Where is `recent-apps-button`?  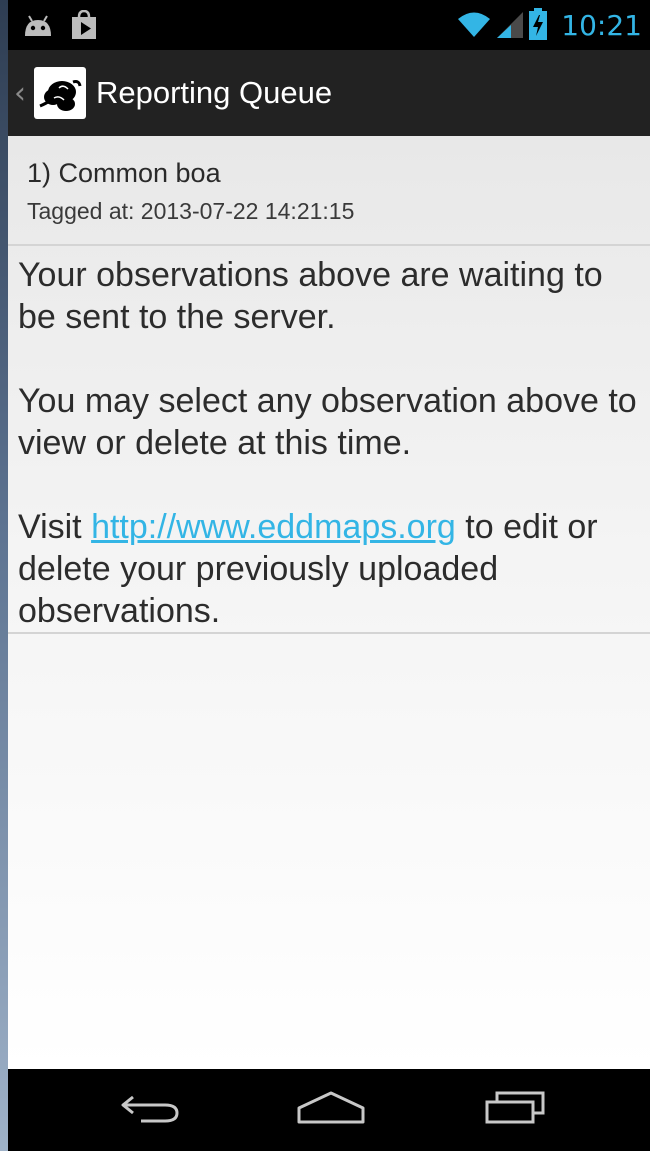
recent-apps-button is located at coordinates (515, 1110).